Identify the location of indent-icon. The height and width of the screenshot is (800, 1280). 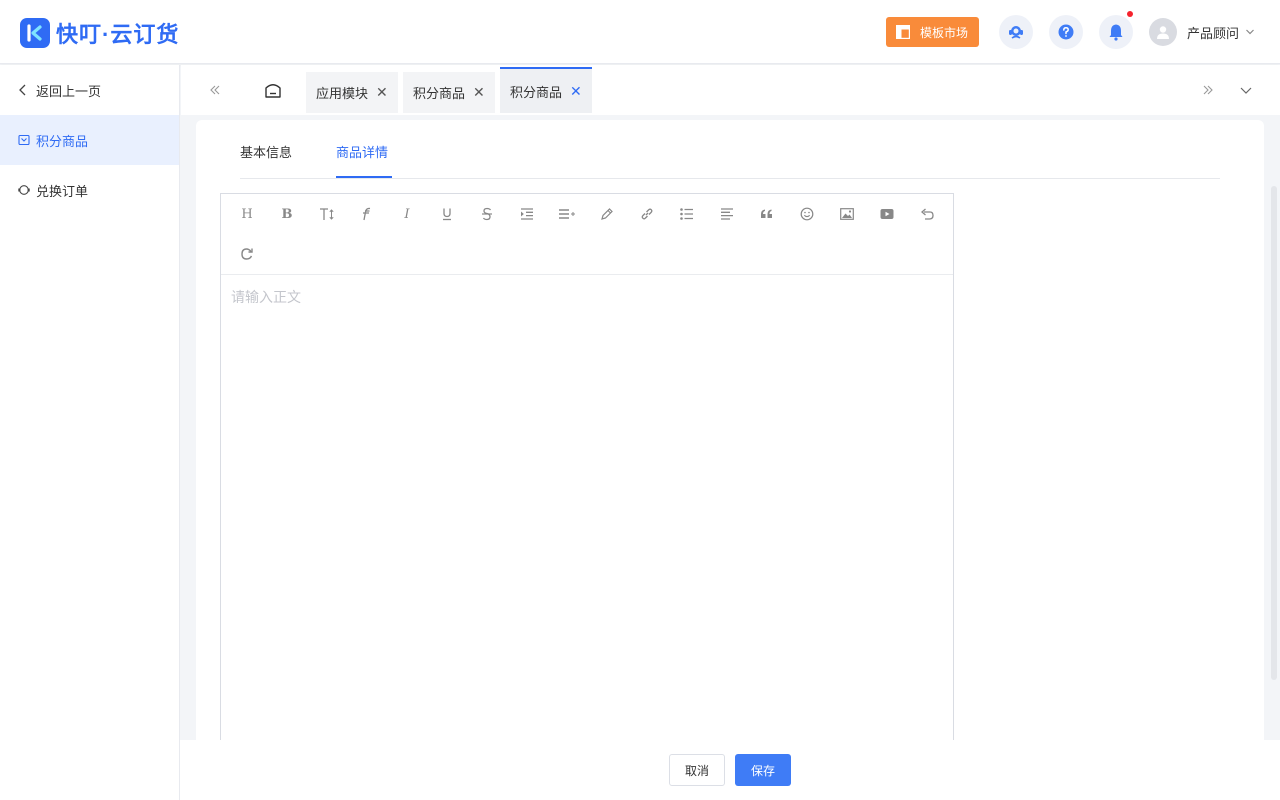
(527, 214).